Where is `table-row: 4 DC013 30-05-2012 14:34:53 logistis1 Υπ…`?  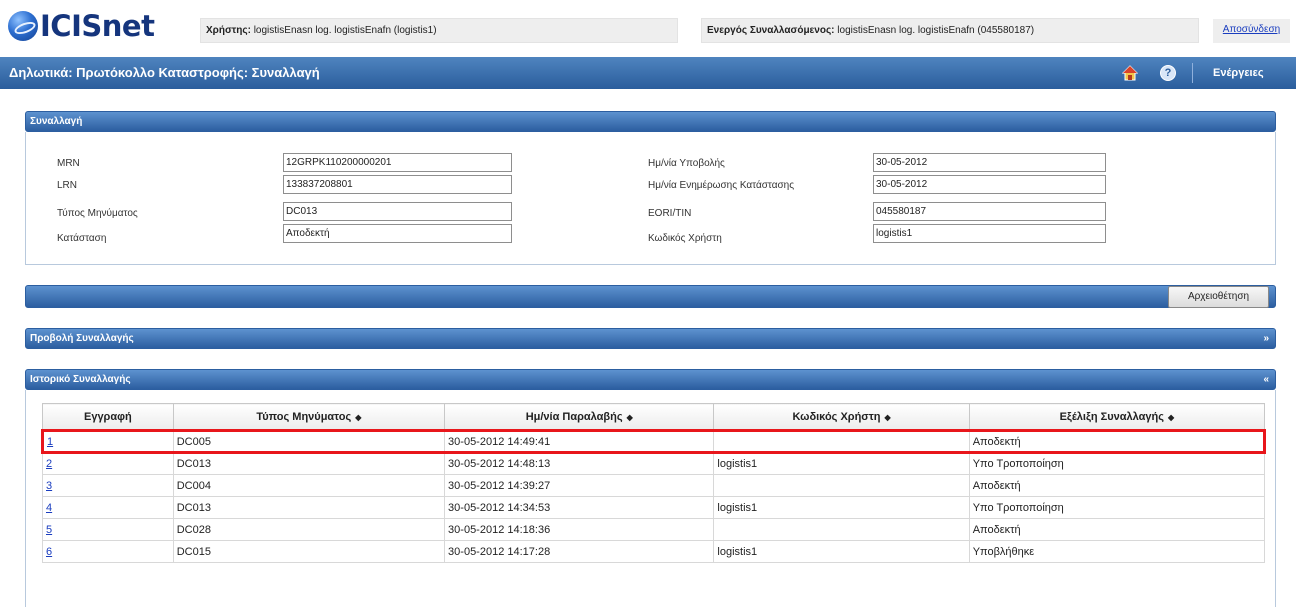 table-row: 4 DC013 30-05-2012 14:34:53 logistis1 Υπ… is located at coordinates (654, 507).